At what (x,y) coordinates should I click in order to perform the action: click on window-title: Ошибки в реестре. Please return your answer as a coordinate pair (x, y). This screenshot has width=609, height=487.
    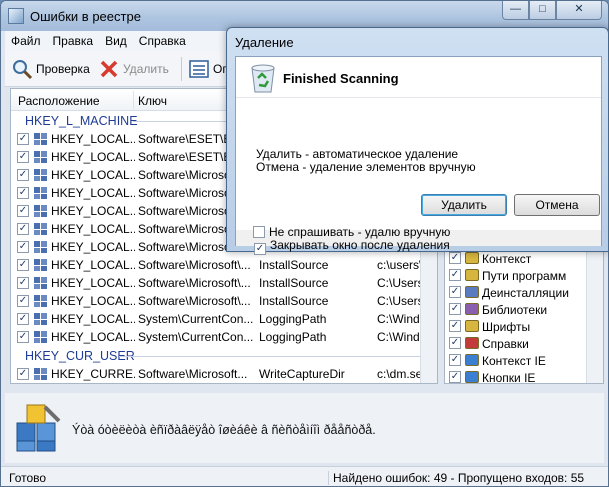
    Looking at the image, I should click on (85, 16).